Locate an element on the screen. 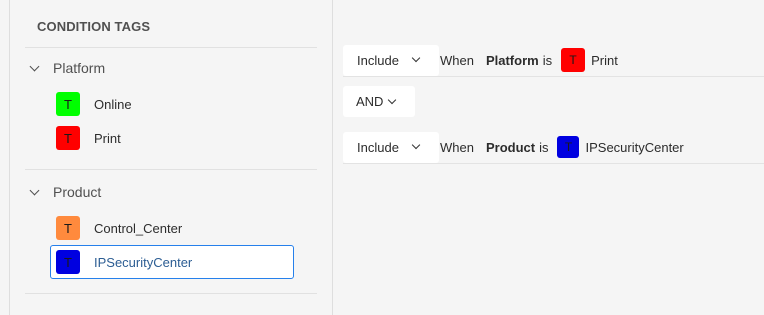 Image resolution: width=764 pixels, height=315 pixels. field-label: Product is located at coordinates (510, 147).